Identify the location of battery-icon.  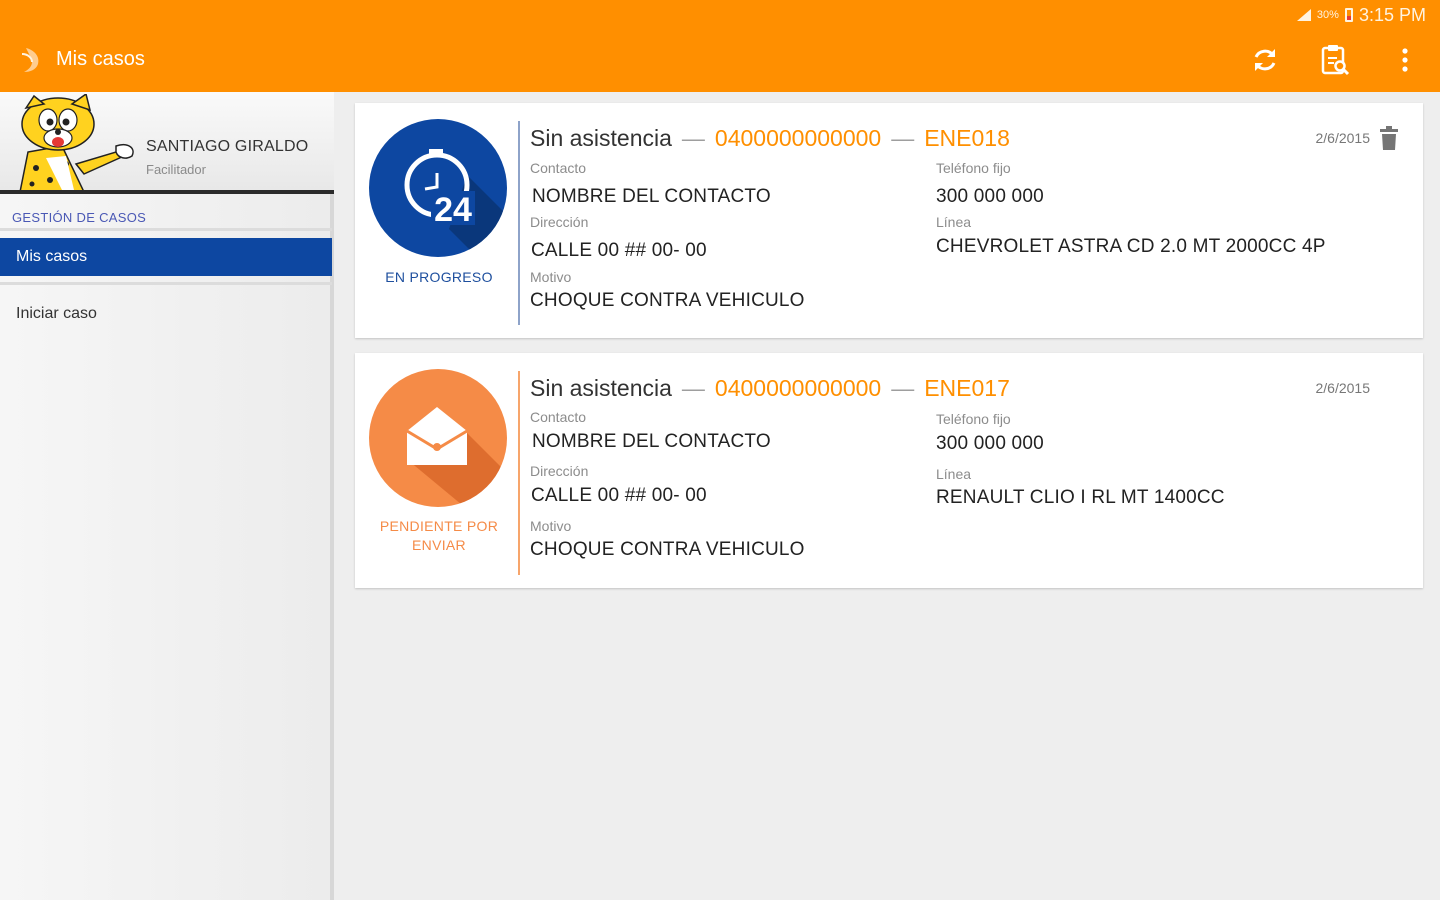
(1348, 15).